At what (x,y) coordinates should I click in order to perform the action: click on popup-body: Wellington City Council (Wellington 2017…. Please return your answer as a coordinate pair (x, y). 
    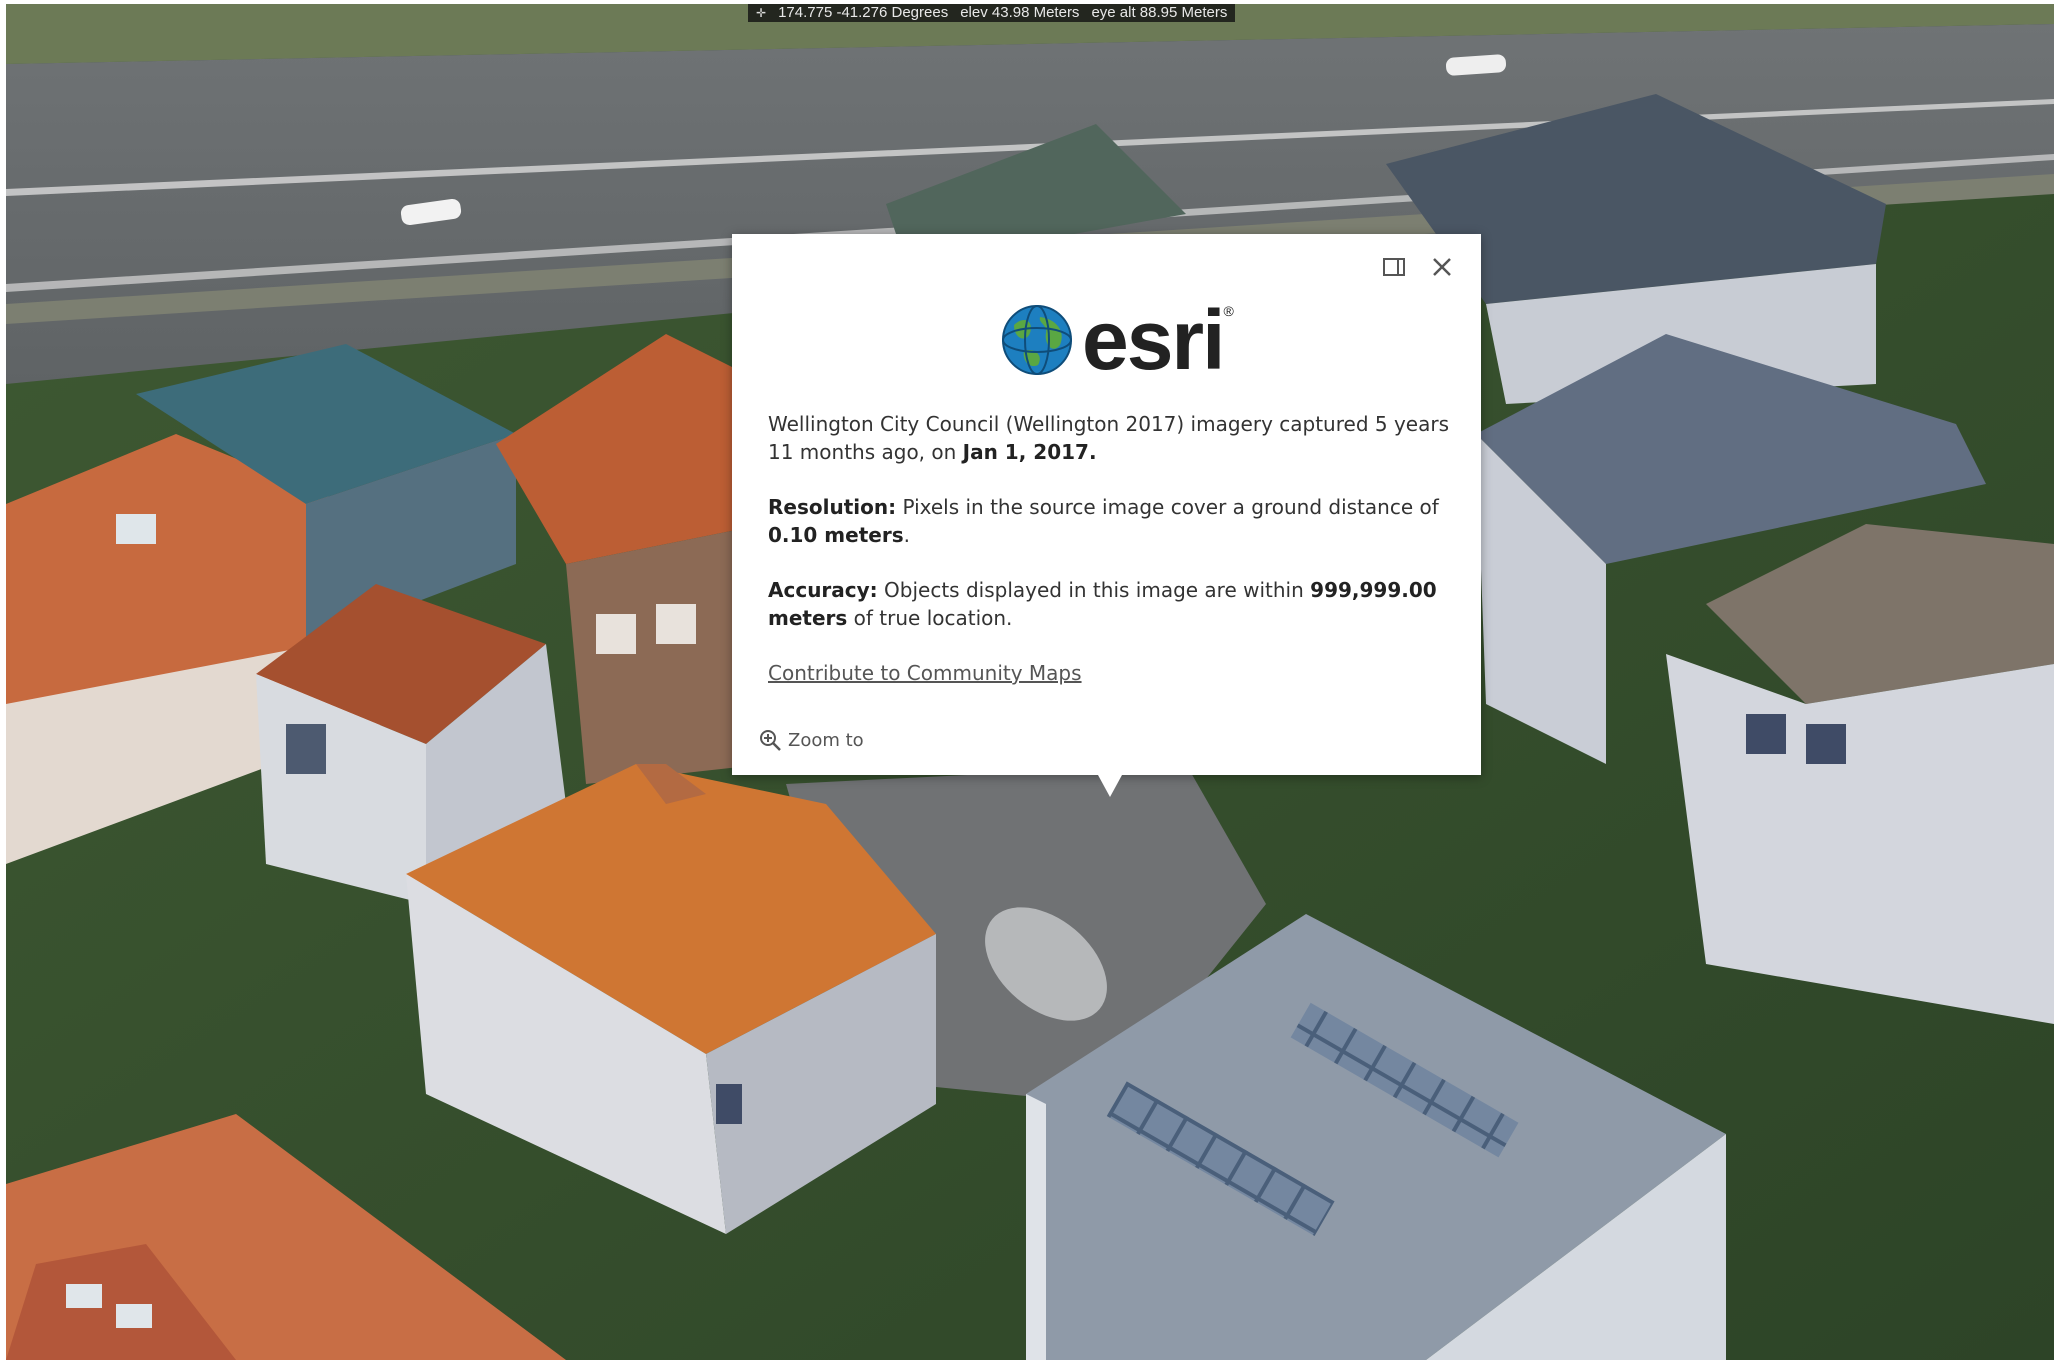
    Looking at the image, I should click on (1113, 562).